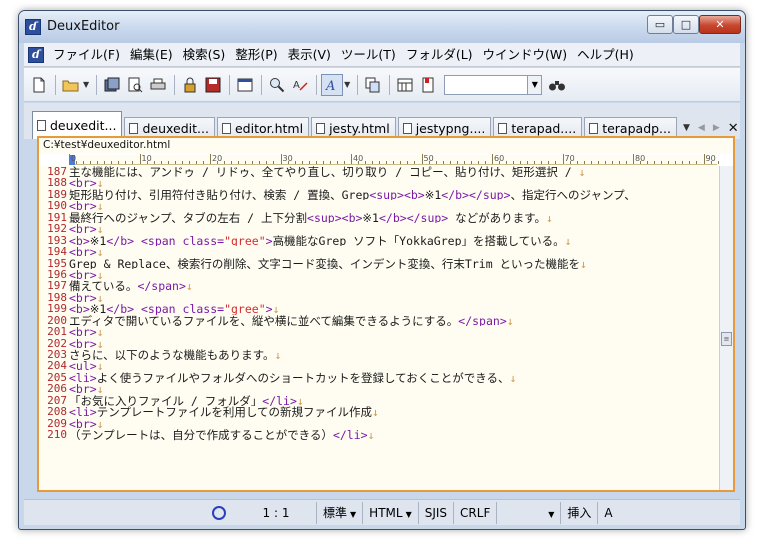 The image size is (768, 546). What do you see at coordinates (379, 343) in the screenshot?
I see `code-line: 202 <br>↓` at bounding box center [379, 343].